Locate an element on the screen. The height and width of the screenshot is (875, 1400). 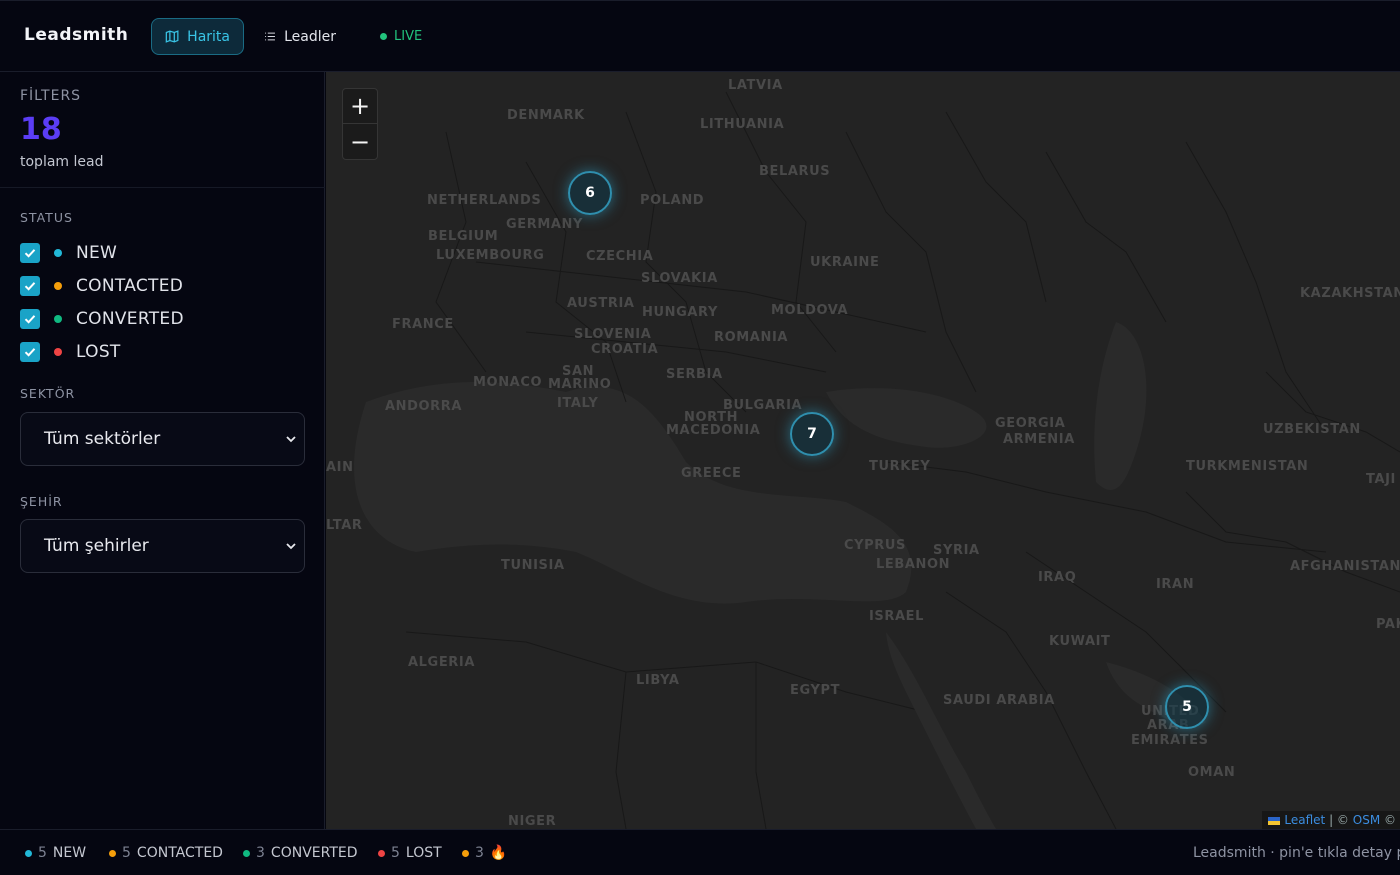
map-attribution: Leaflet | © OSM © is located at coordinates (1331, 820).